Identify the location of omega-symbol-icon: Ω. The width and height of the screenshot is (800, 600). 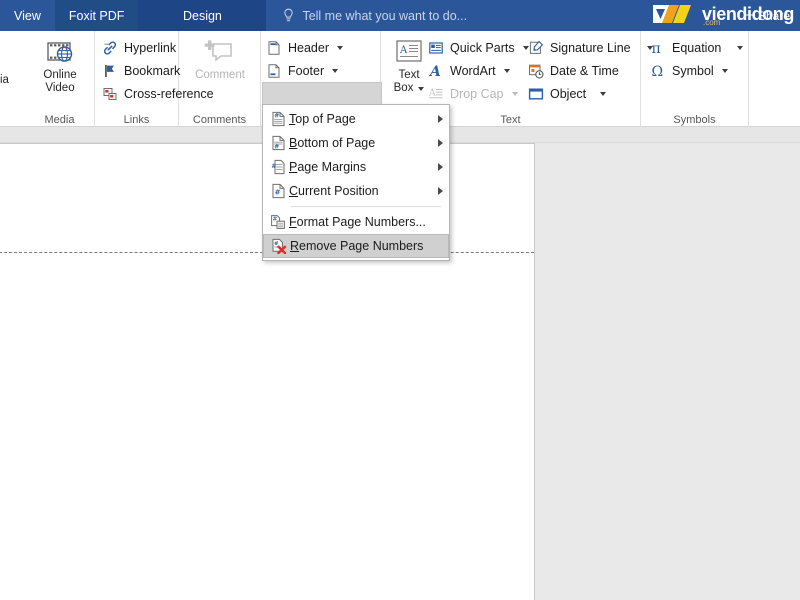
(658, 71).